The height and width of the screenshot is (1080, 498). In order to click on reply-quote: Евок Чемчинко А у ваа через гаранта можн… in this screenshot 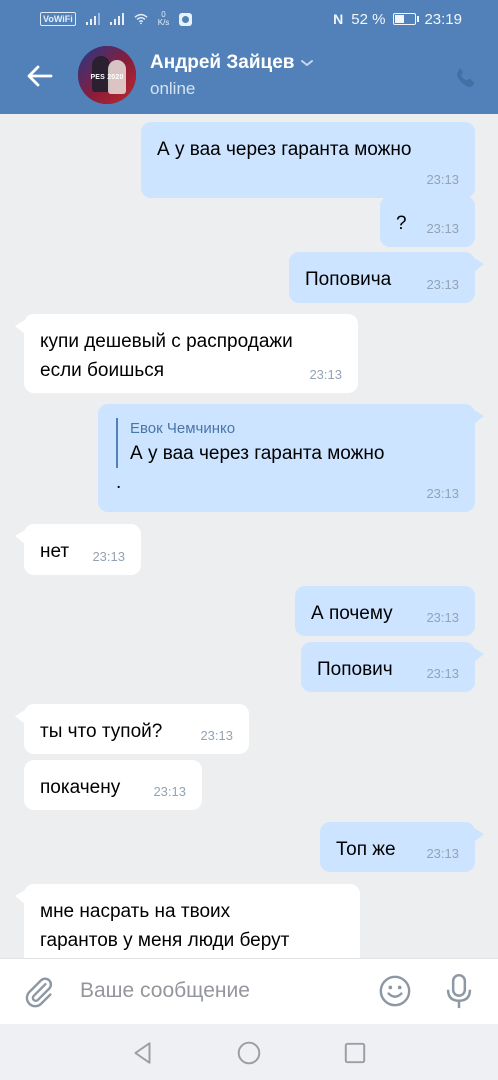, I will do `click(250, 443)`.